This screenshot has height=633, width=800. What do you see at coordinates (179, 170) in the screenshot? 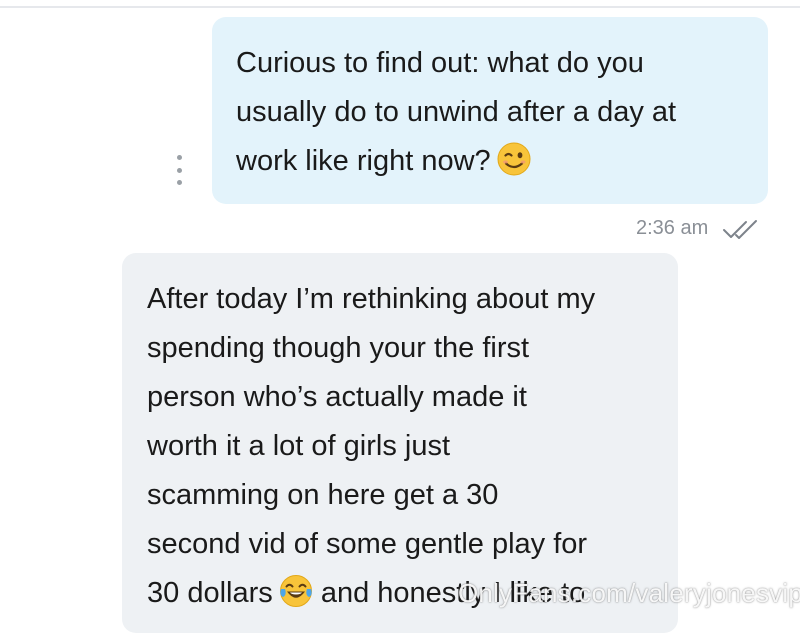
I see `more-options-icon` at bounding box center [179, 170].